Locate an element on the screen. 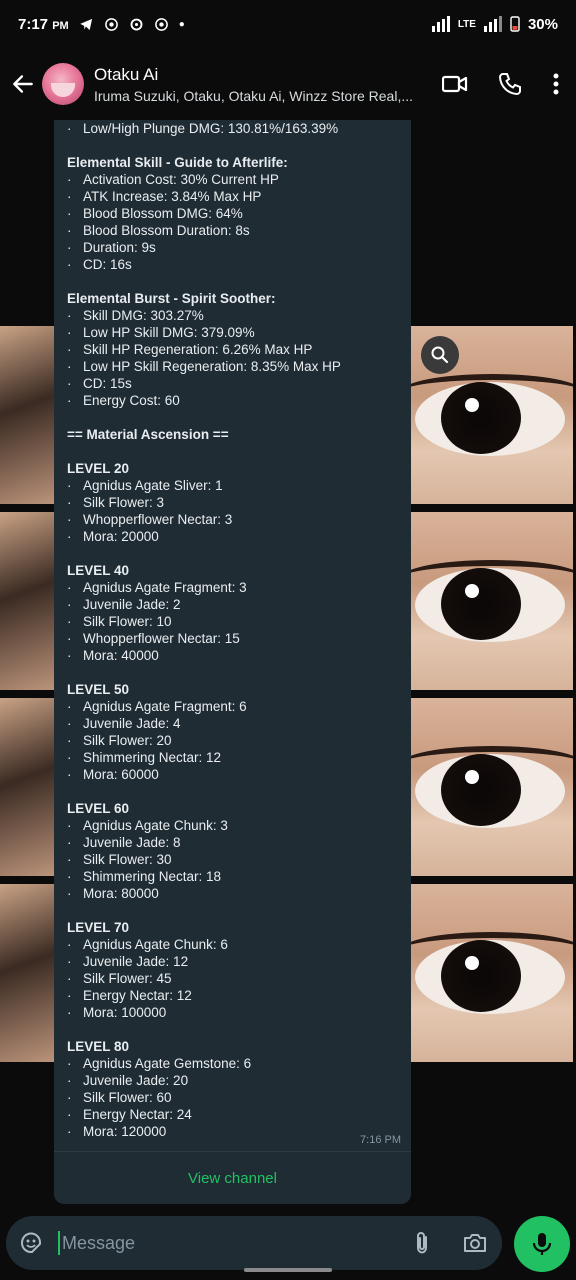  list-item: · Agnidus Agate Fragment: 3 is located at coordinates (233, 587).